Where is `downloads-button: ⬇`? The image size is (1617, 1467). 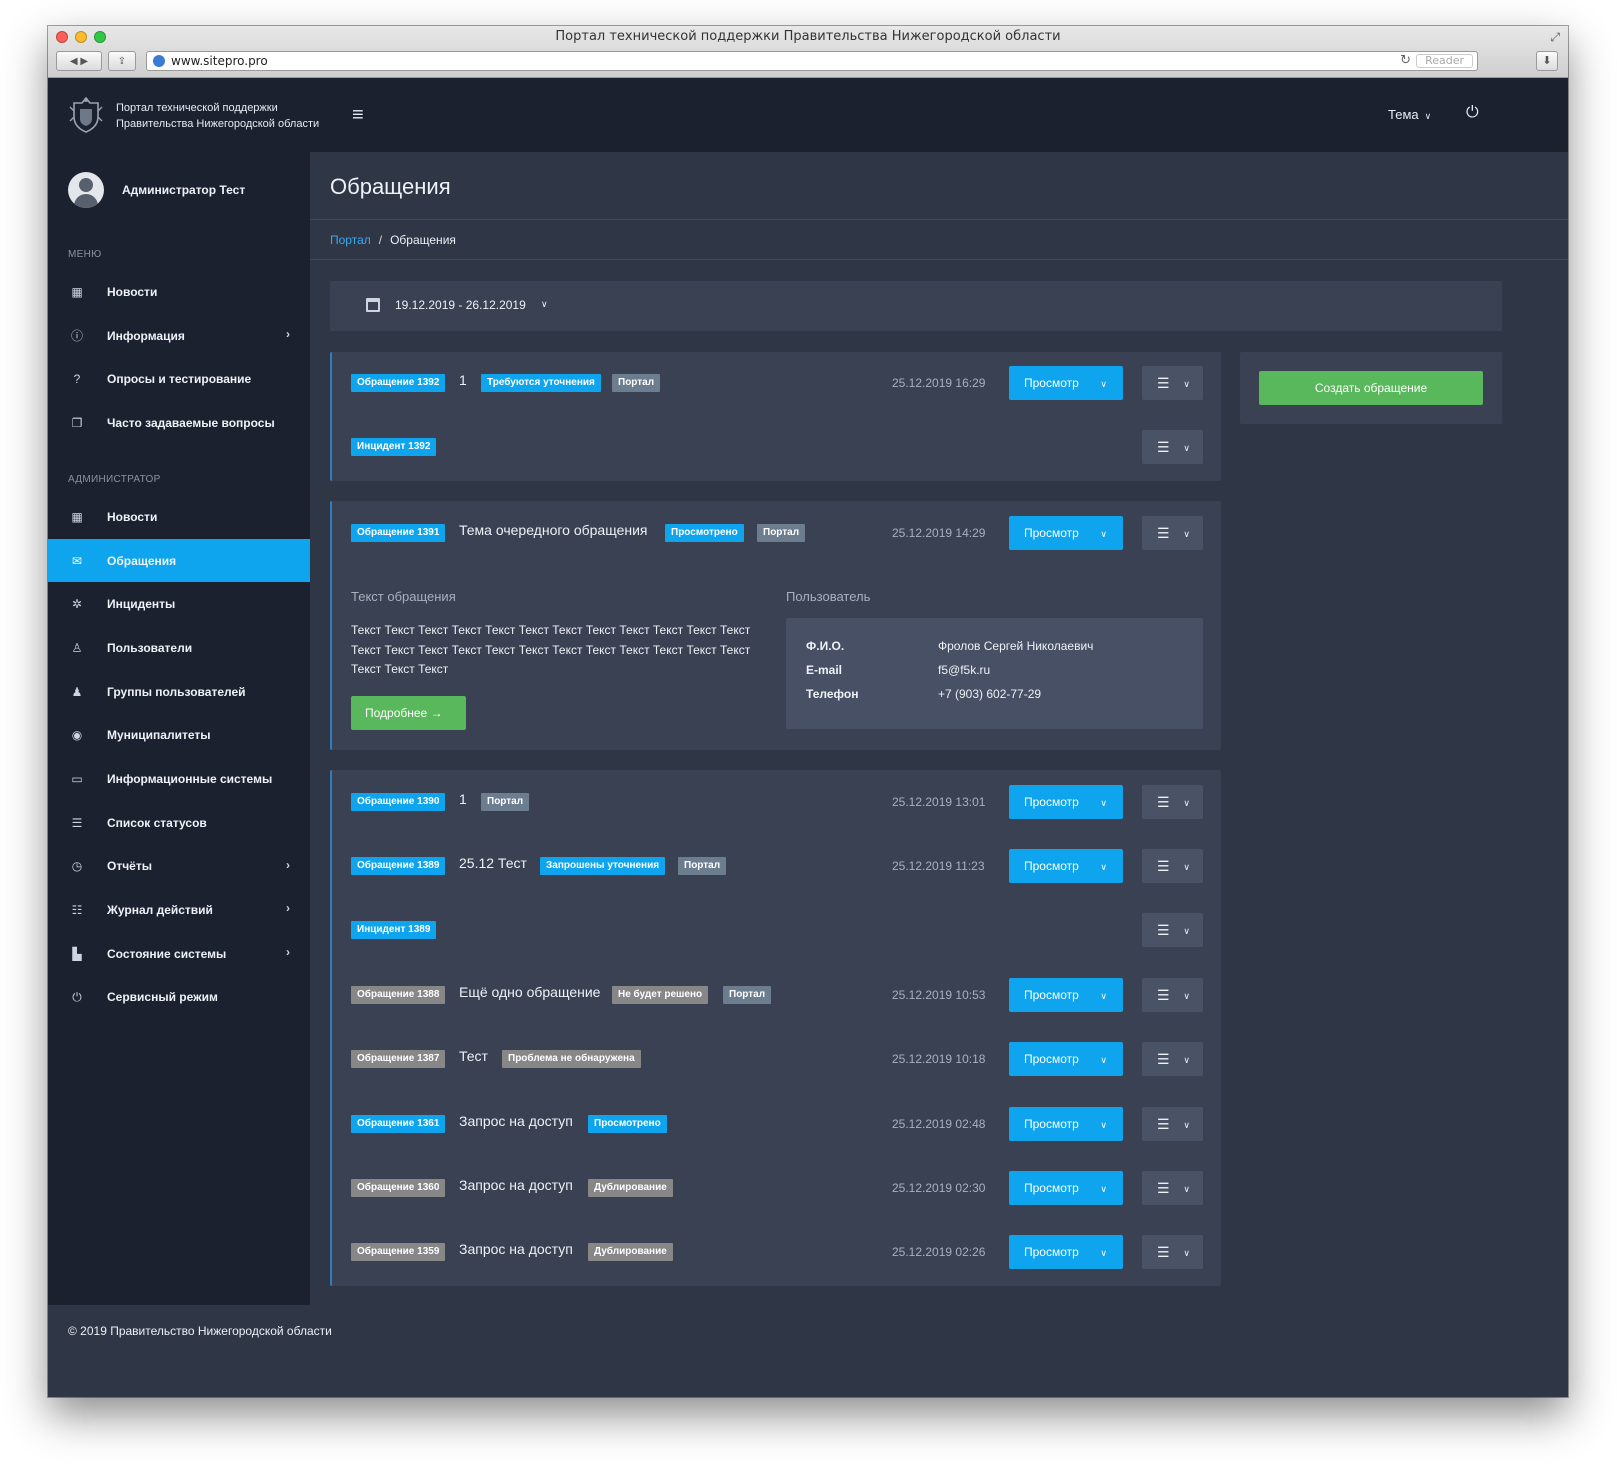
downloads-button: ⬇ is located at coordinates (1547, 61).